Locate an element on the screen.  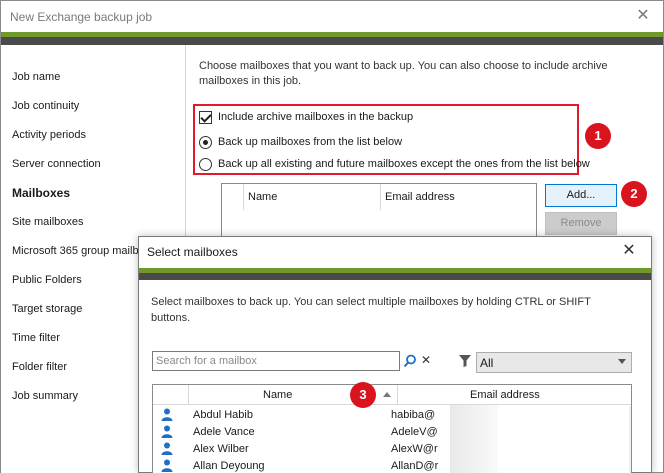
row-email: AllanD@r is located at coordinates (415, 466).